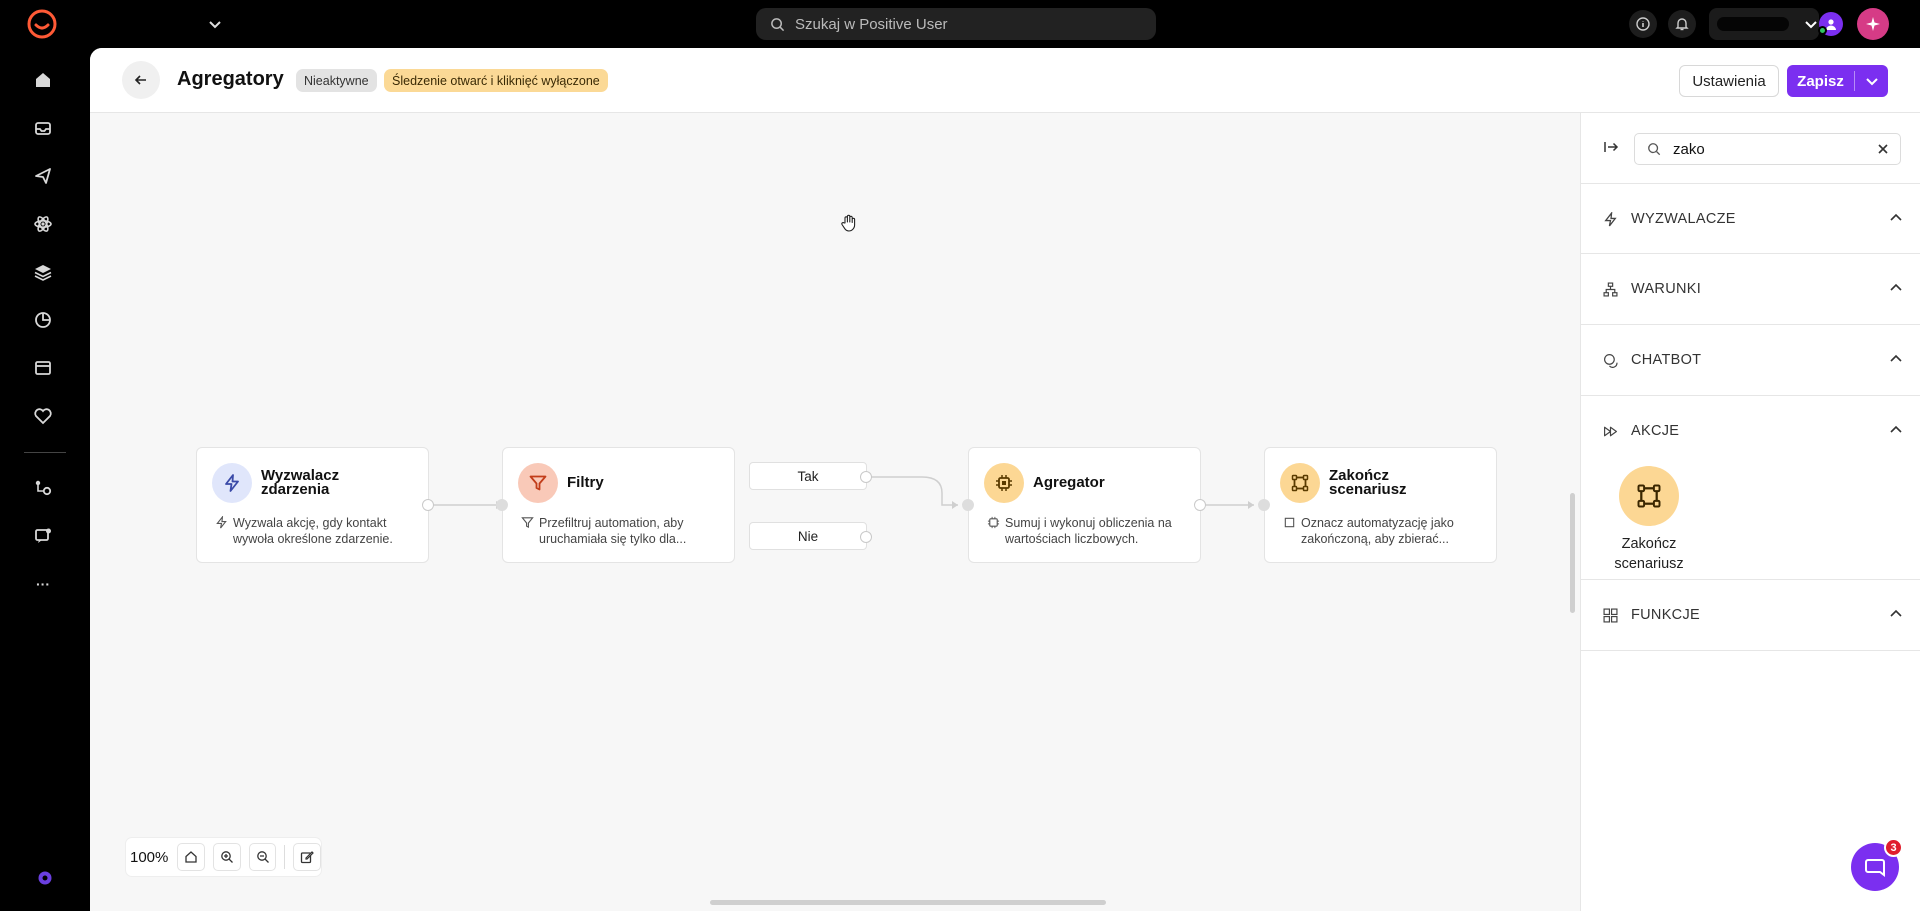 This screenshot has width=1920, height=911. What do you see at coordinates (227, 857) in the screenshot?
I see `zoom-in-icon` at bounding box center [227, 857].